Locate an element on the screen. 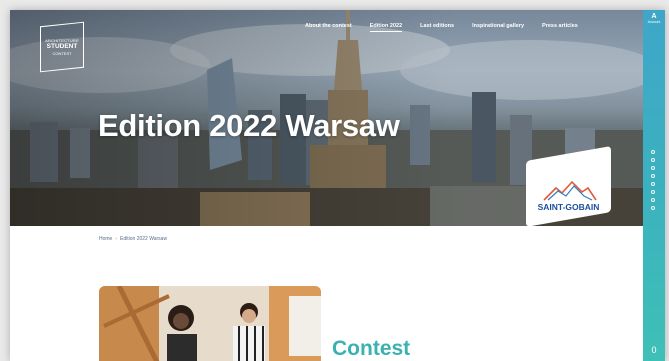  account-label: Account is located at coordinates (654, 22).